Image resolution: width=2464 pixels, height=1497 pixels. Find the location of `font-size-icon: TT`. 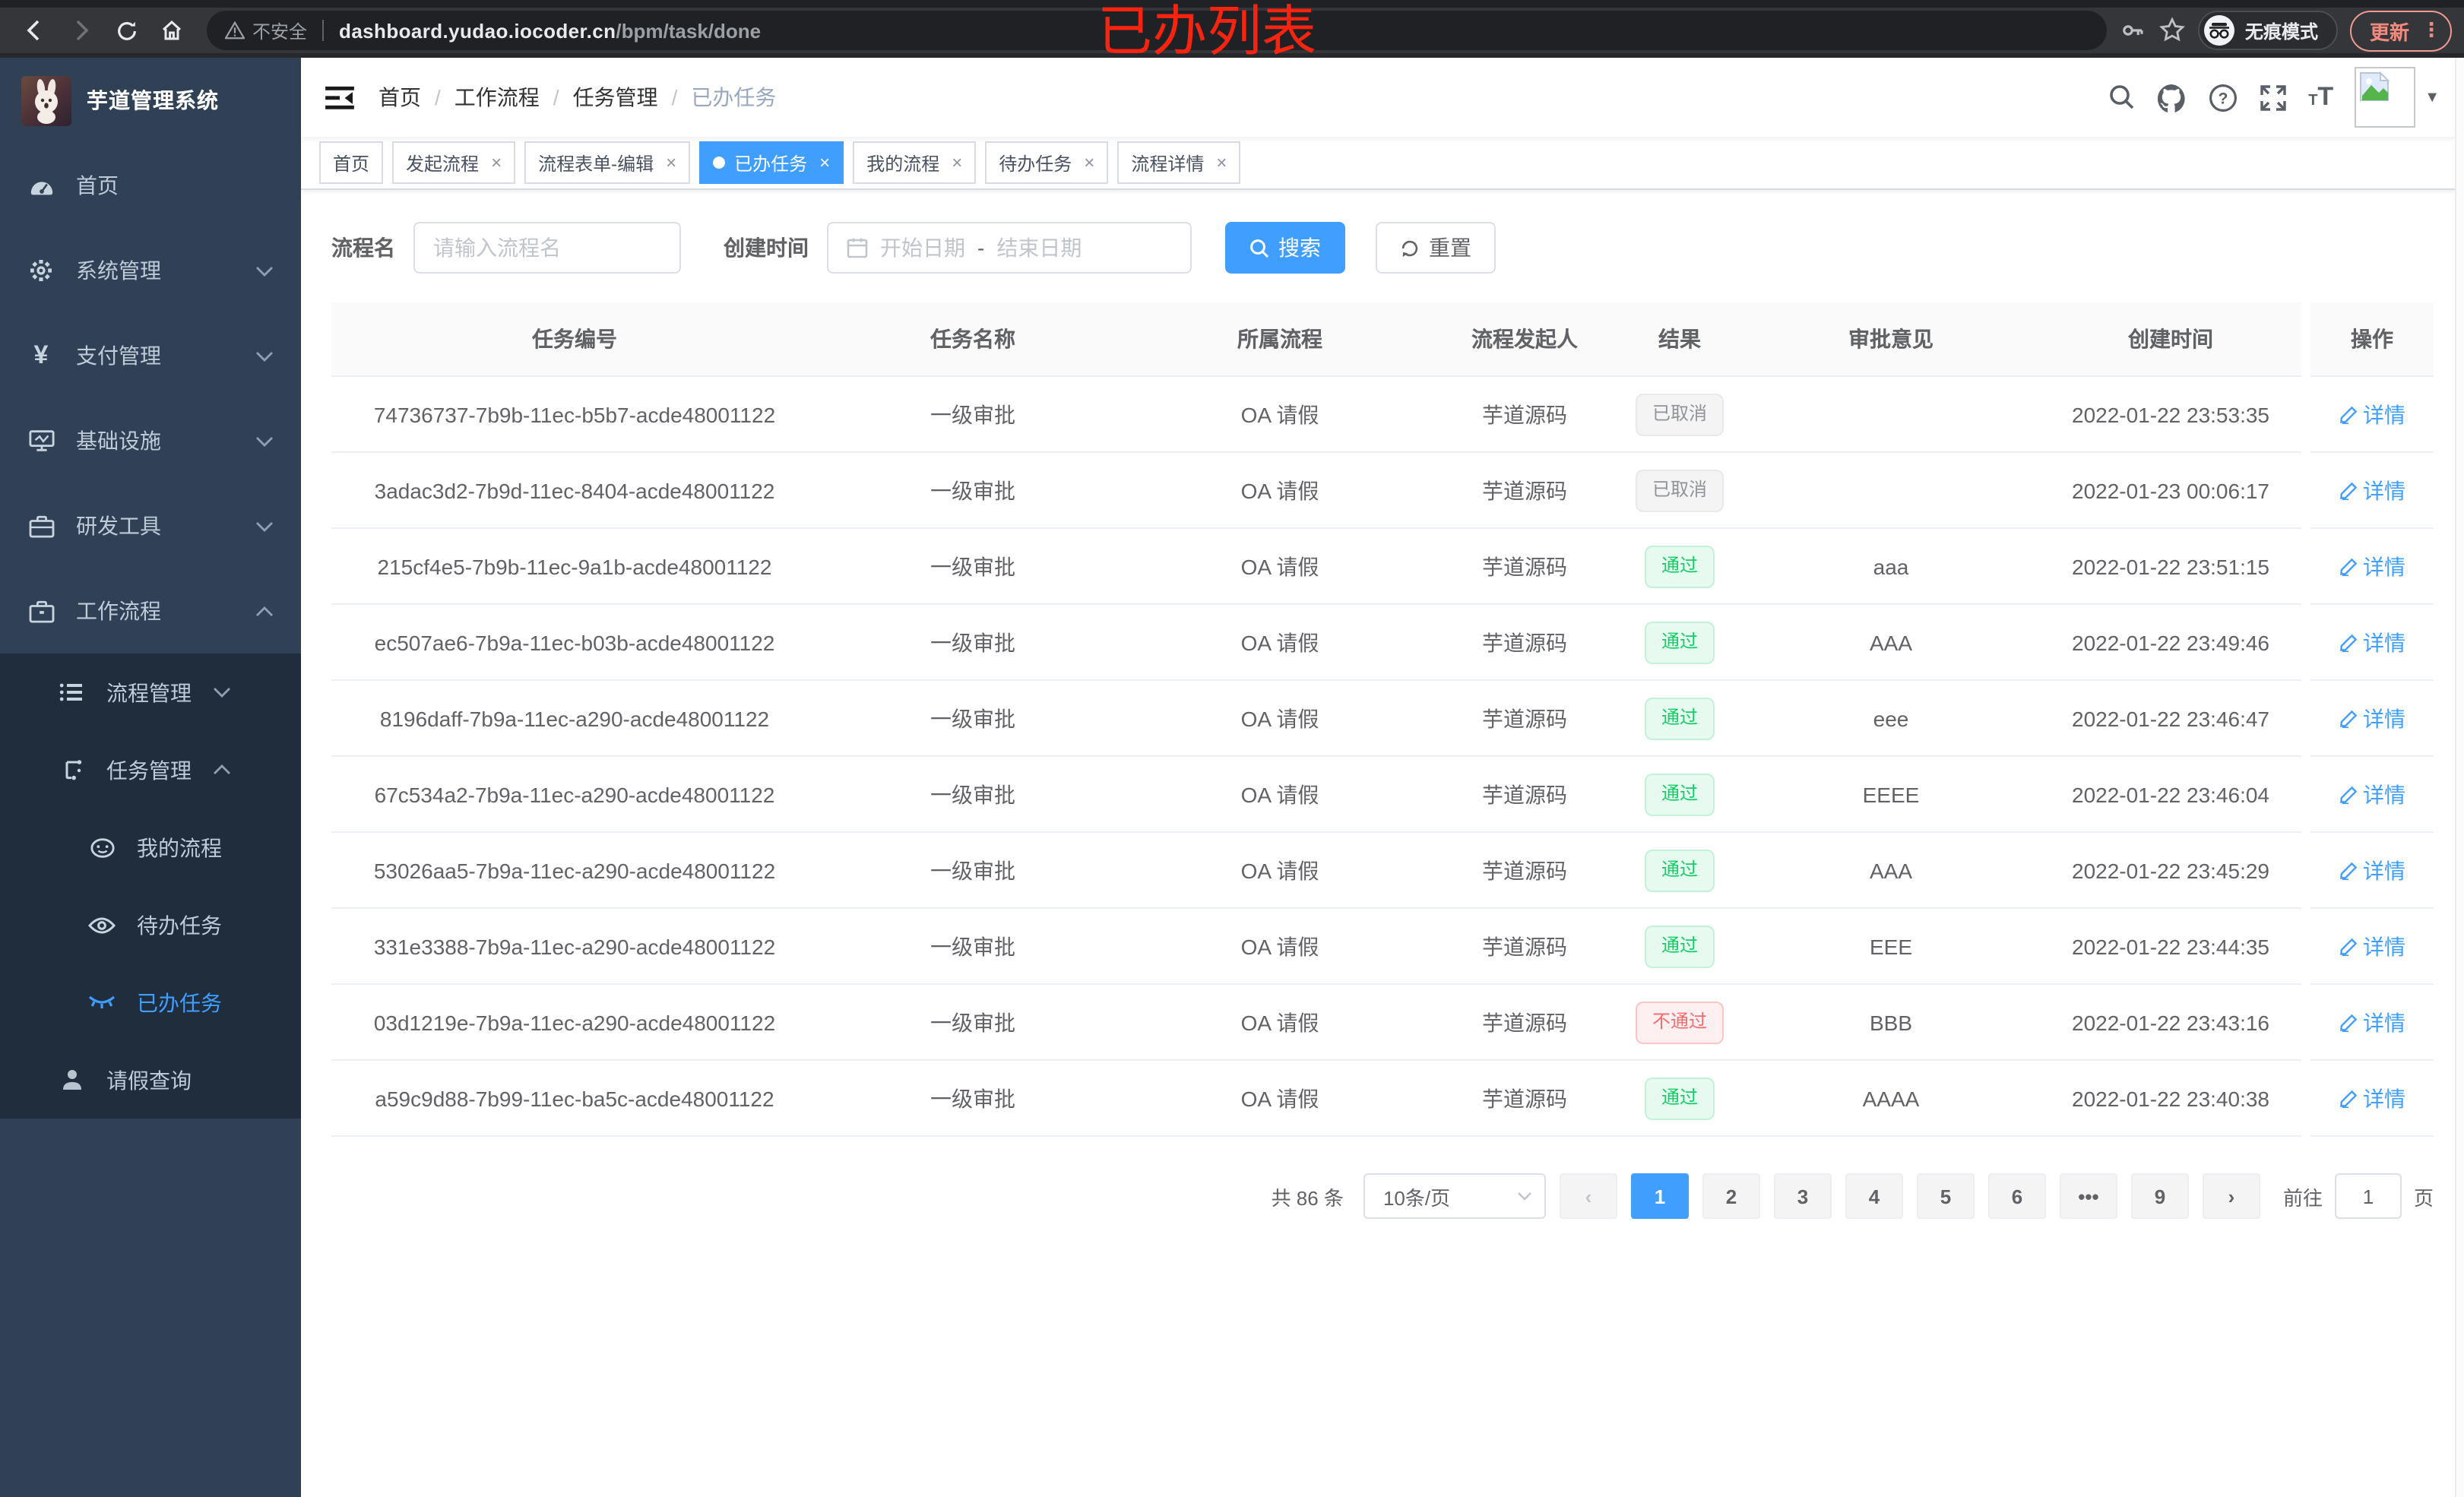

font-size-icon: TT is located at coordinates (2320, 97).